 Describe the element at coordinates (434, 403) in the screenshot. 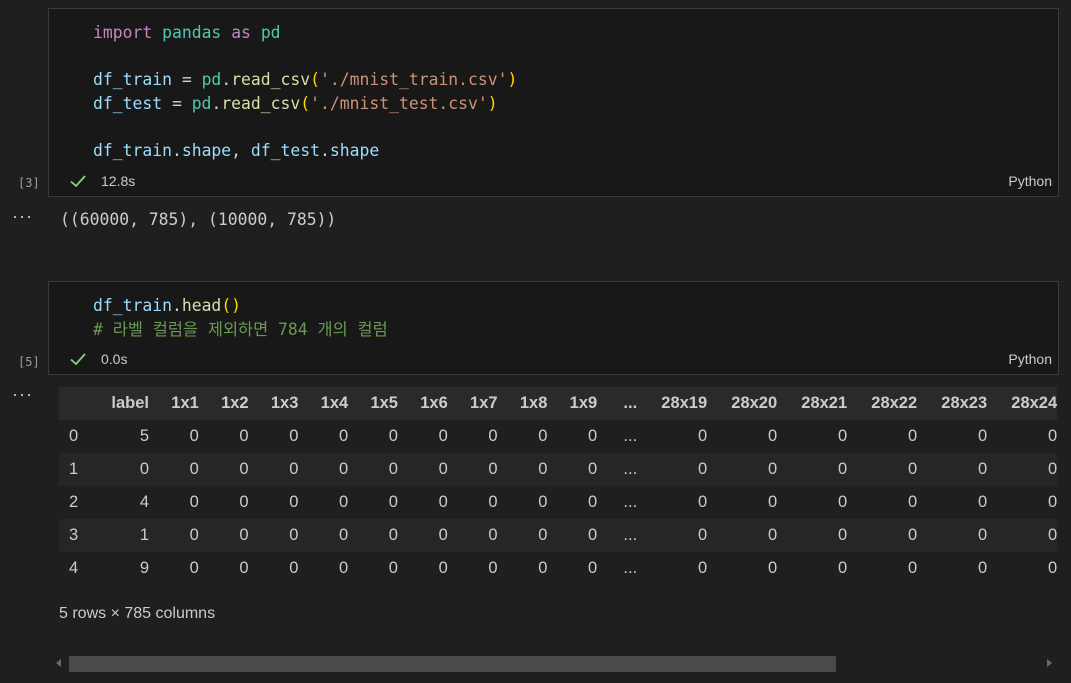

I see `column-header: 1x6` at that location.